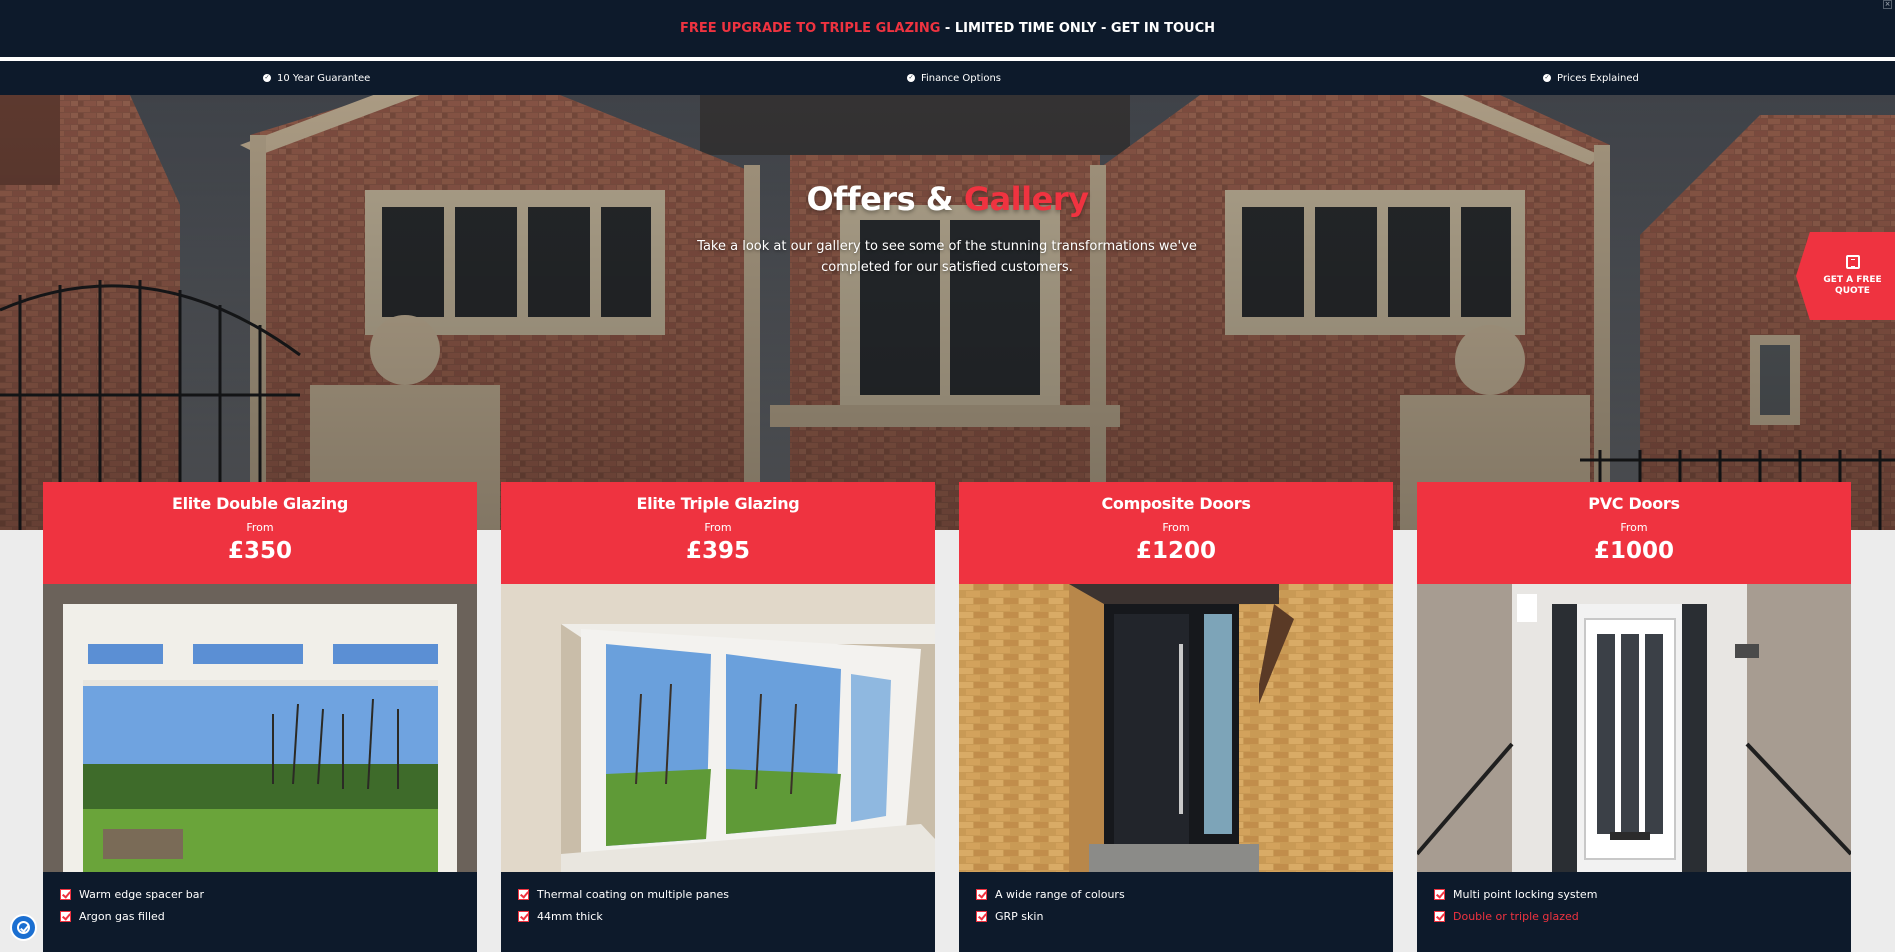 This screenshot has height=952, width=1895. Describe the element at coordinates (141, 894) in the screenshot. I see `feature-label: Warm edge spacer bar` at that location.